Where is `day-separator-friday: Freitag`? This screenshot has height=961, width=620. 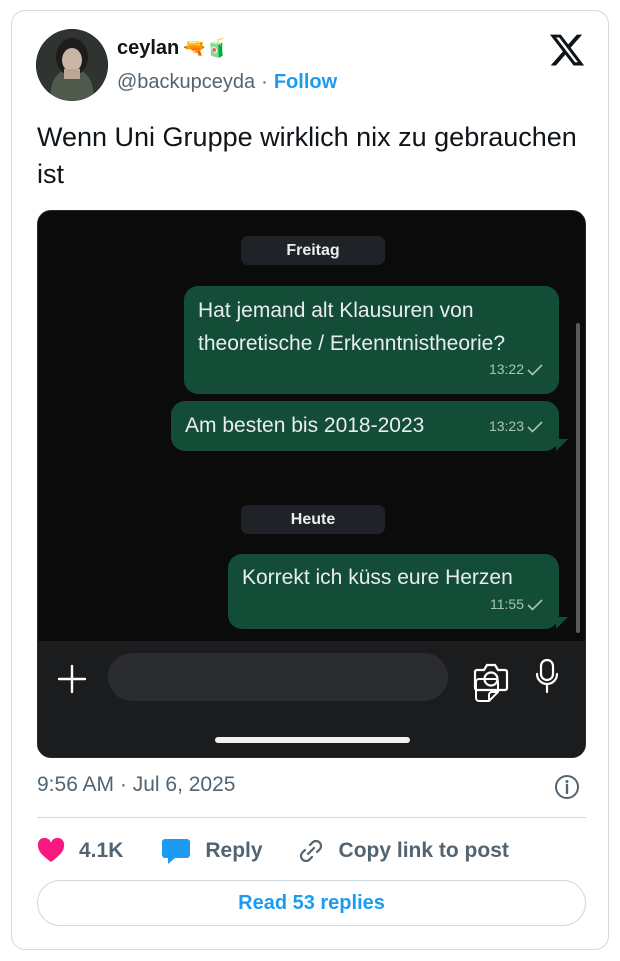 day-separator-friday: Freitag is located at coordinates (313, 250).